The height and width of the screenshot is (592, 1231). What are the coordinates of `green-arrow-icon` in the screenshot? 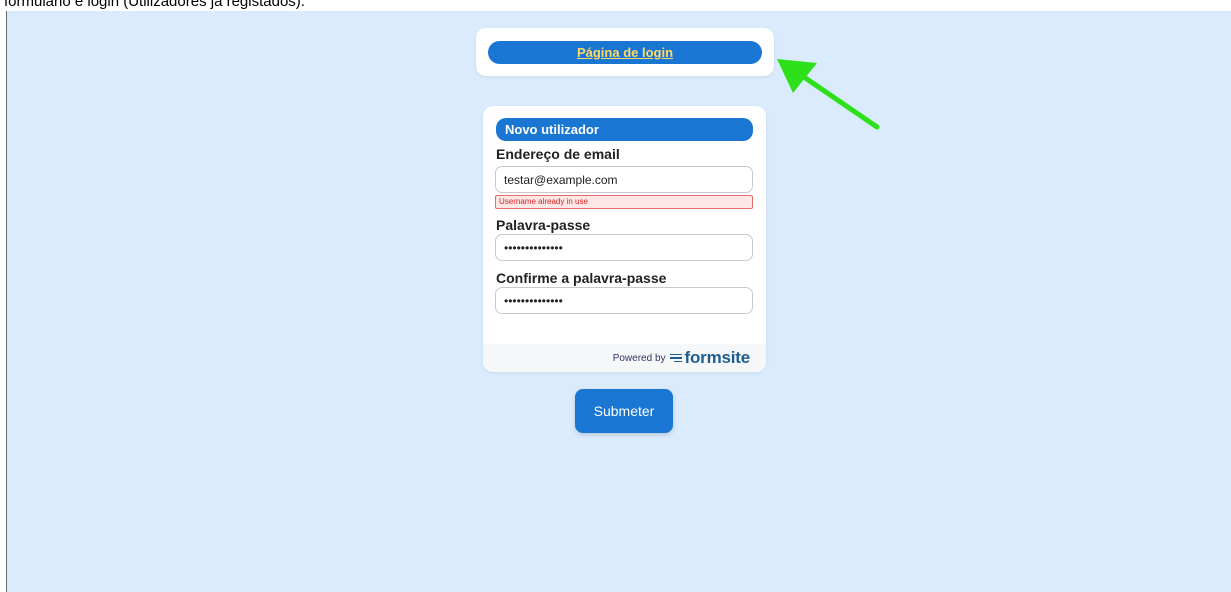 It's located at (828, 94).